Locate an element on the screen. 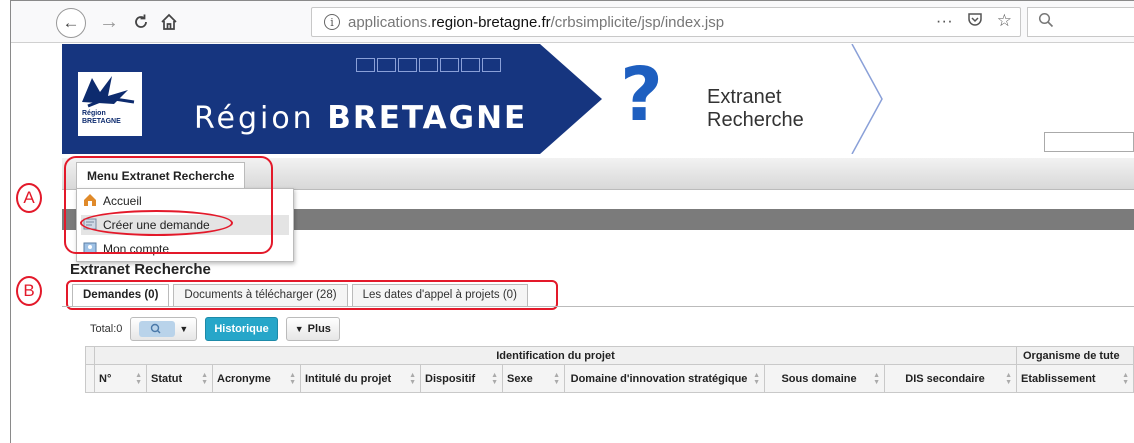 The image size is (1134, 443). tab-documents: Documents à télécharger (28) is located at coordinates (260, 295).